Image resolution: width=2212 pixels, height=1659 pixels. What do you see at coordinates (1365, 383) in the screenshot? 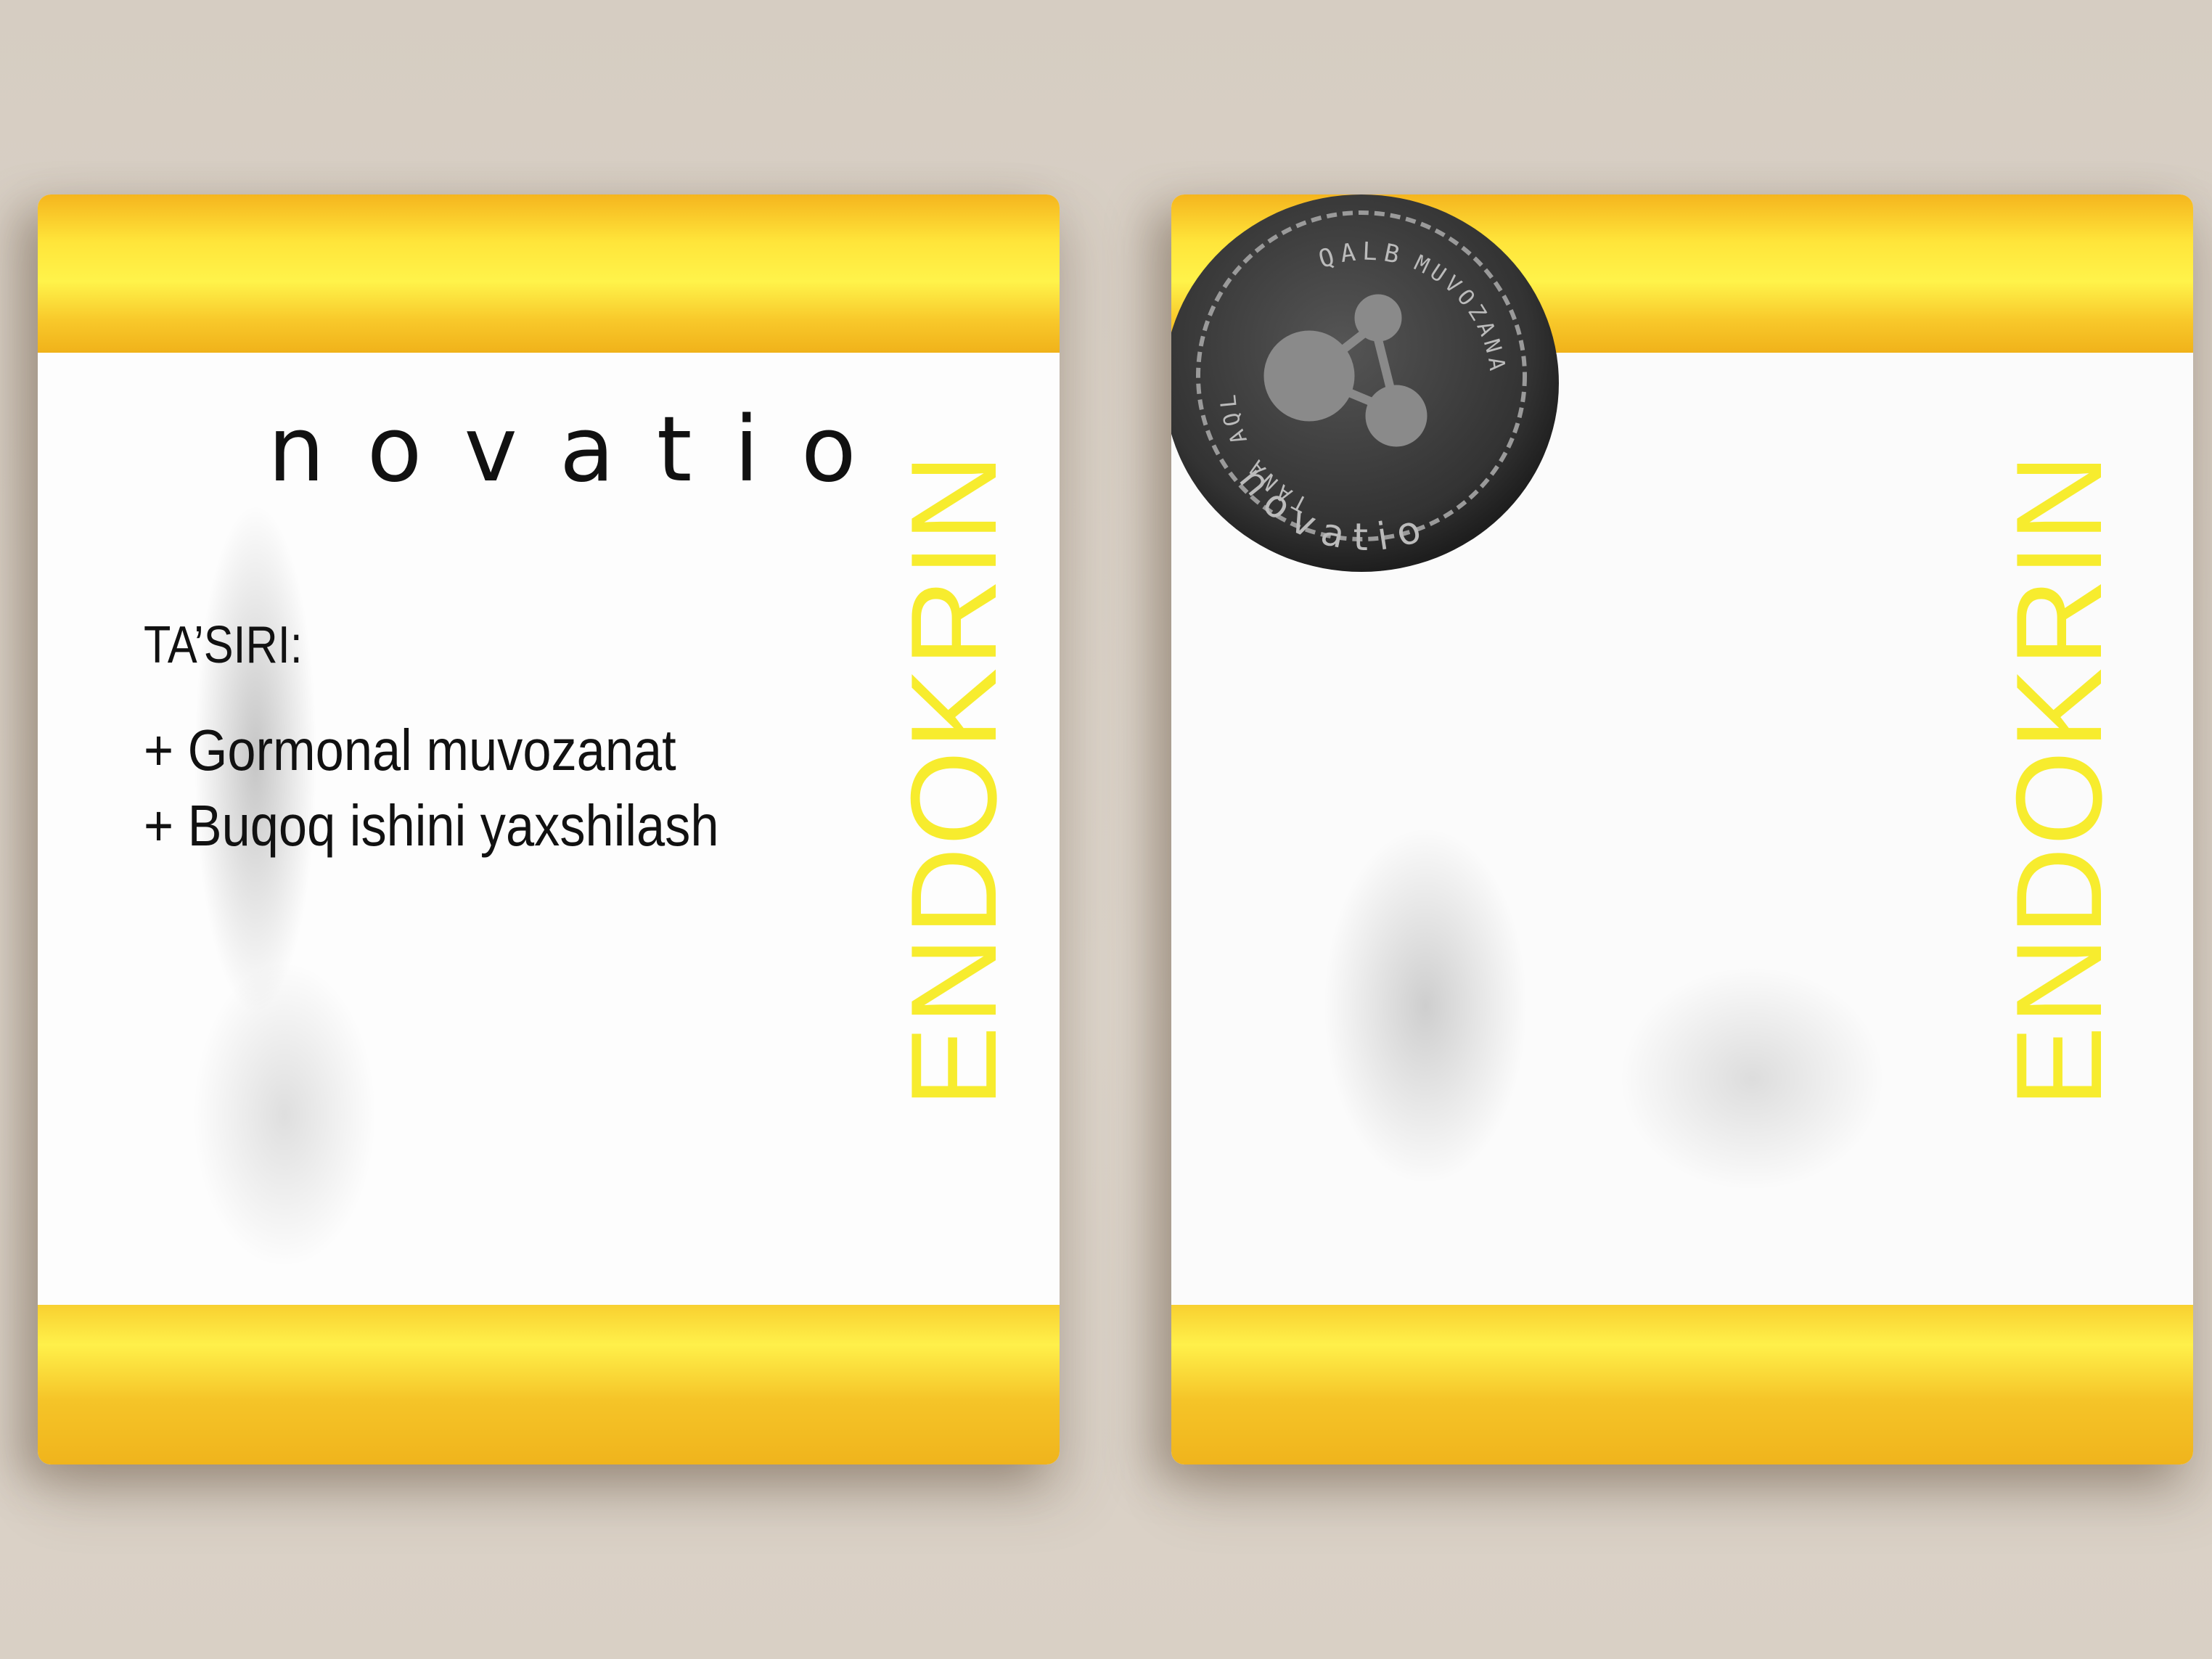
I see `wax-seal: QALB MUVOZANATI TANA AQL novatio` at bounding box center [1365, 383].